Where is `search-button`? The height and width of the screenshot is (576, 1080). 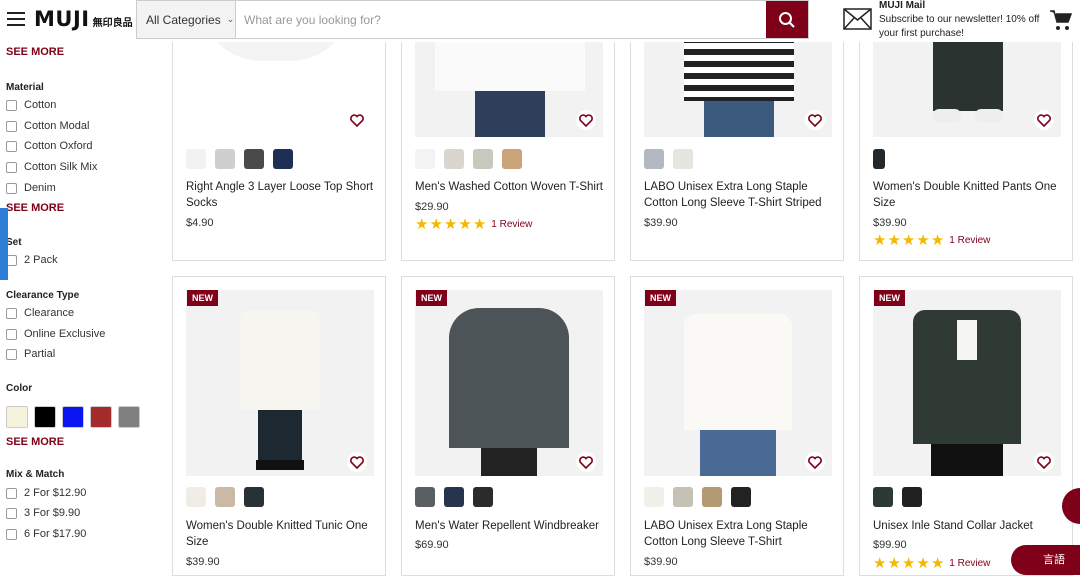 search-button is located at coordinates (787, 19).